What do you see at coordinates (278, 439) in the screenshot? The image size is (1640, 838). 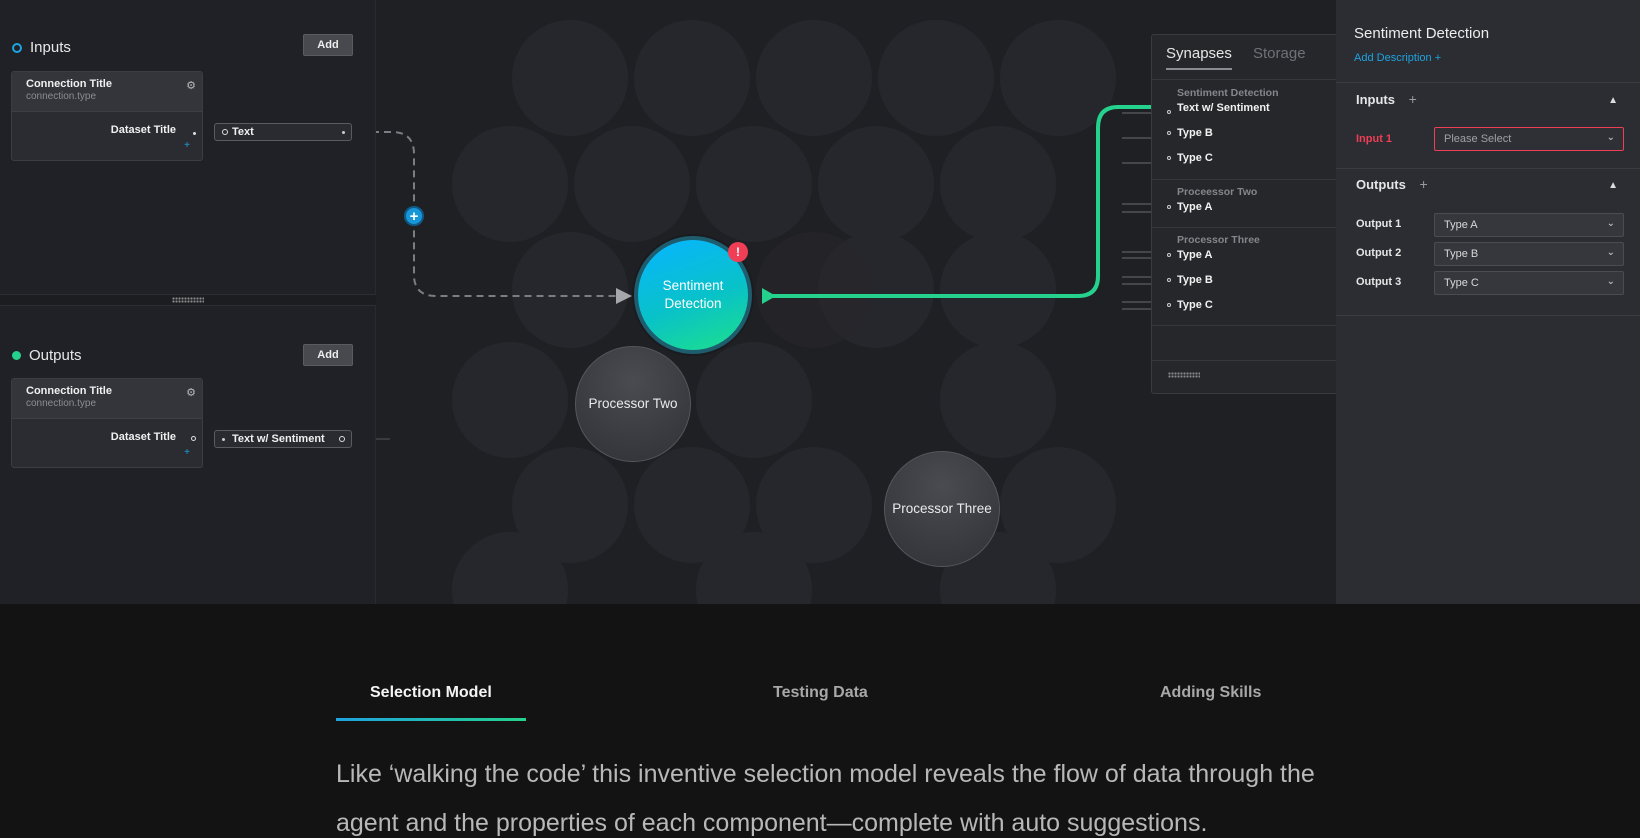 I see `pill-label: Text w/ Sentiment` at bounding box center [278, 439].